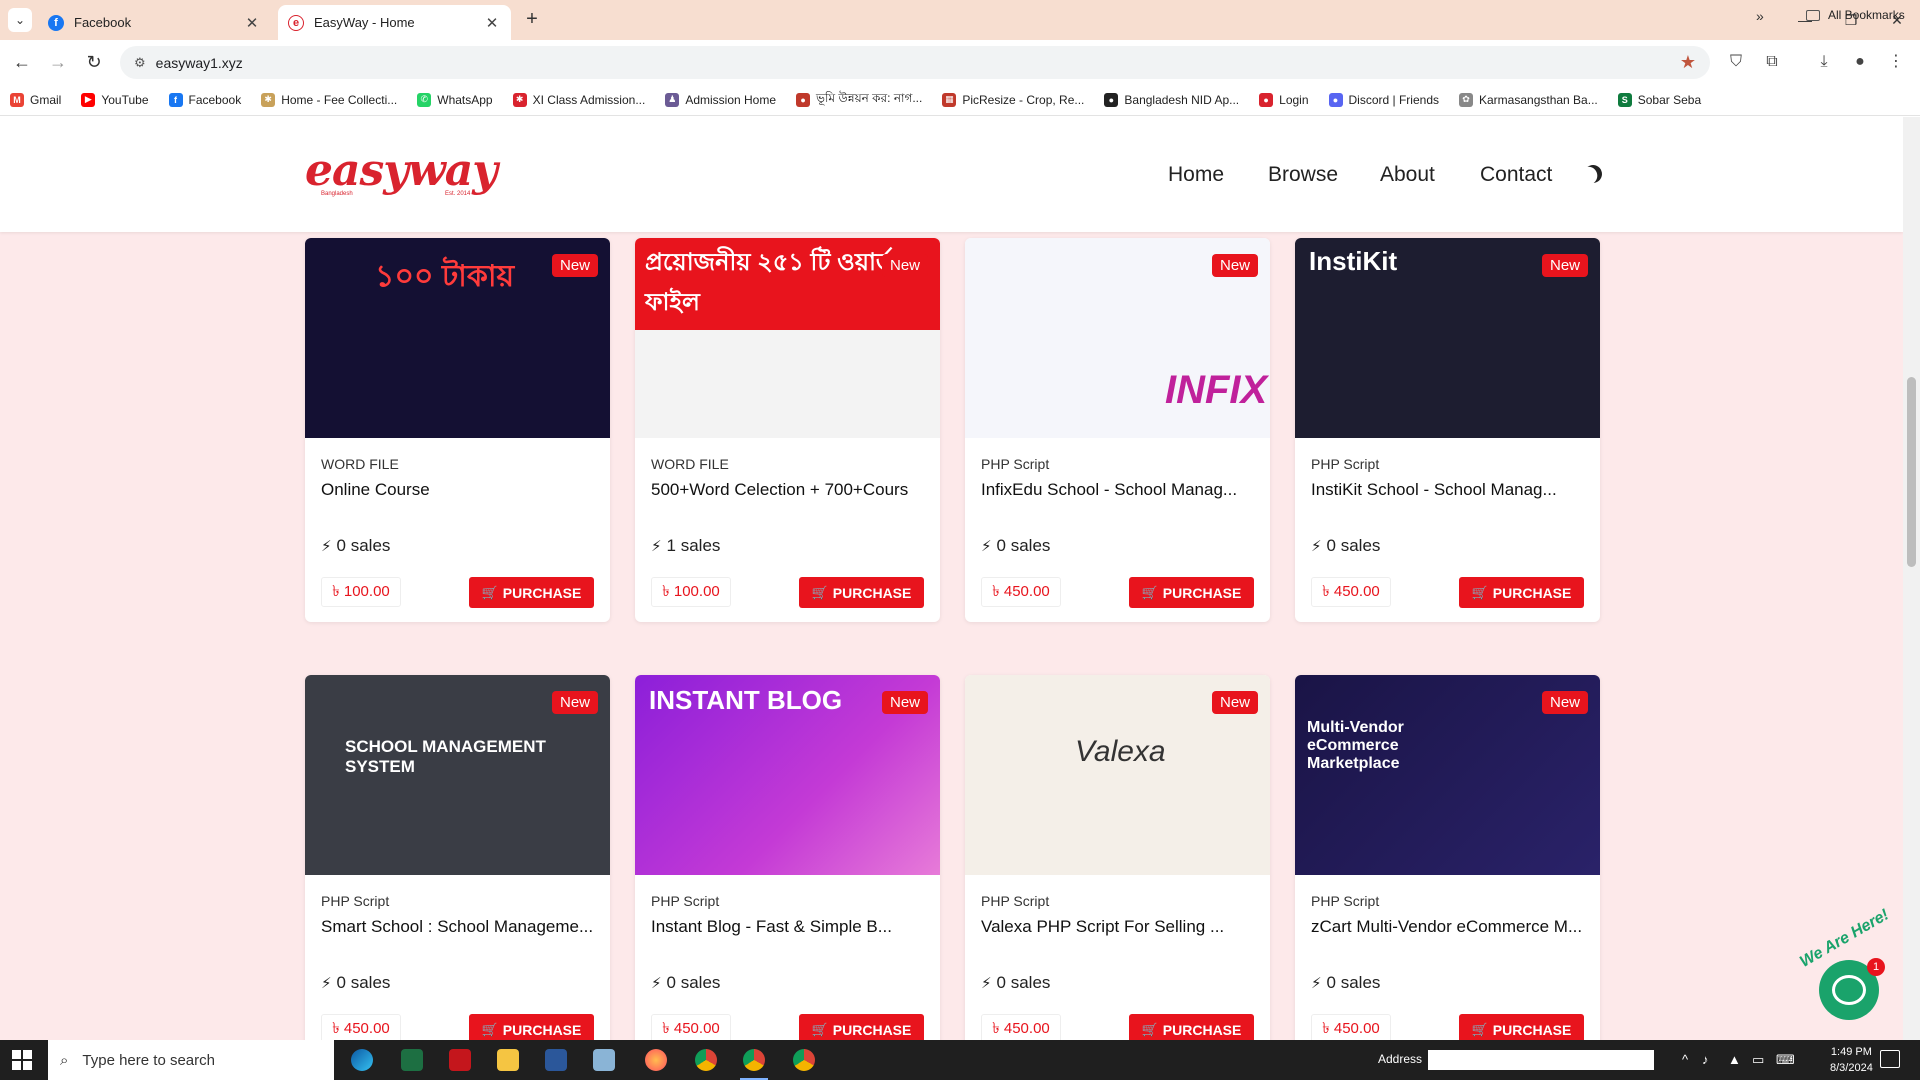 The width and height of the screenshot is (1920, 1080). I want to click on word-icon, so click(556, 1060).